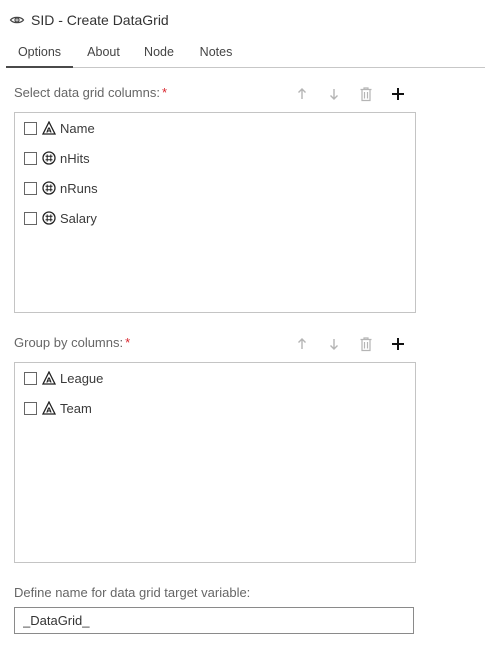  Describe the element at coordinates (214, 620) in the screenshot. I see `target-variable-input` at that location.